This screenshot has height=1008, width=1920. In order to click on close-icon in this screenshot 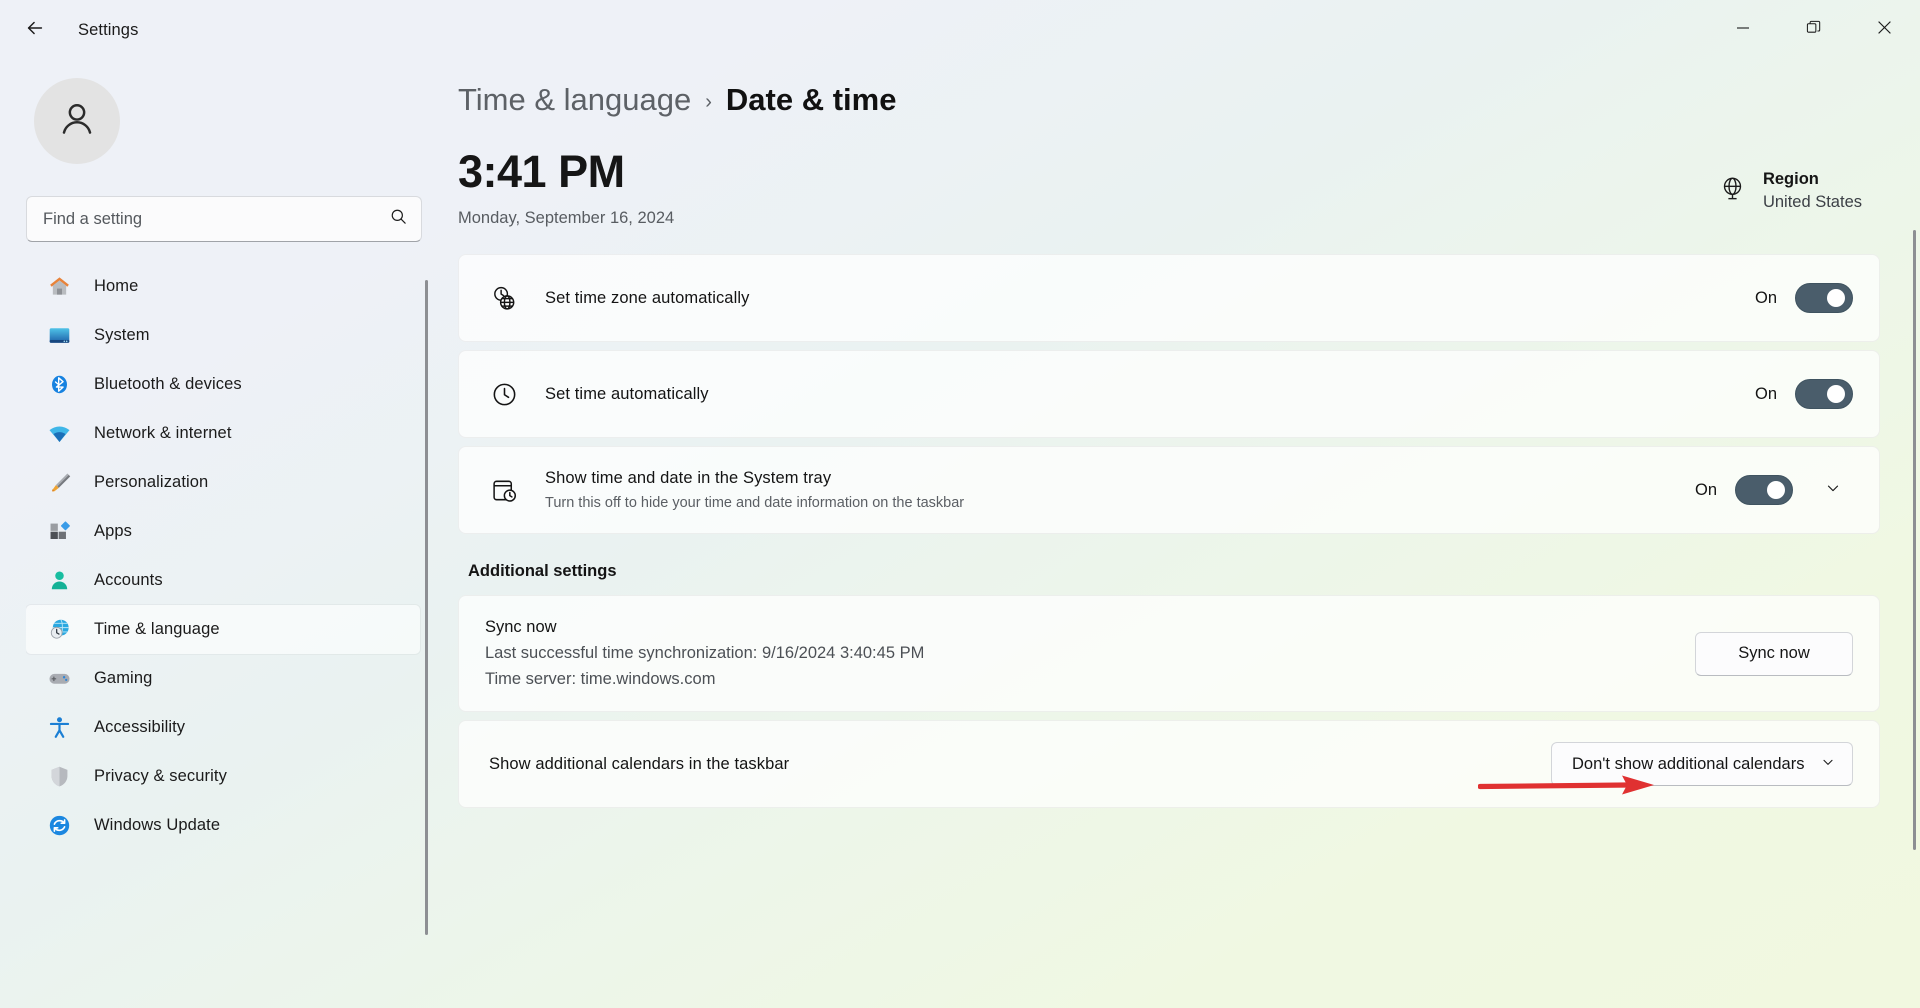, I will do `click(1884, 30)`.